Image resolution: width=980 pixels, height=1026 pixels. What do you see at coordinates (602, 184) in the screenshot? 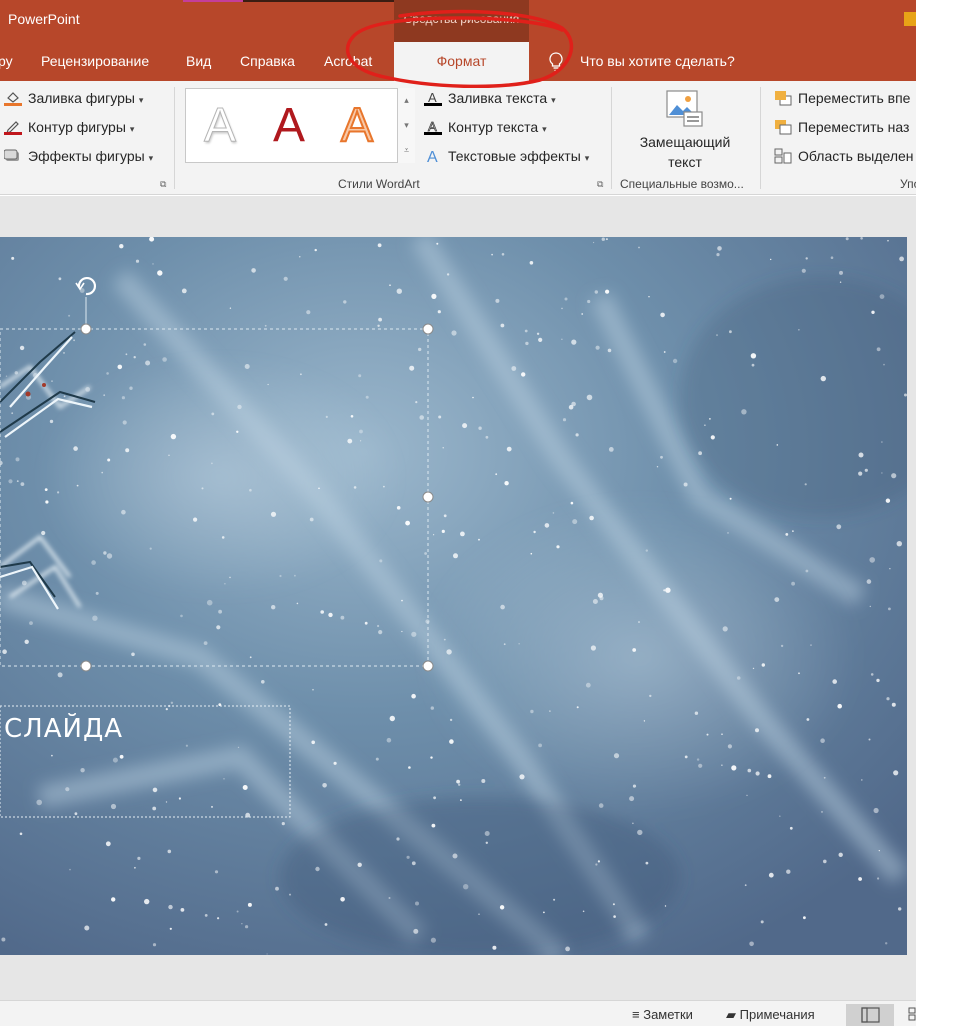
I see `wordart-launcher-icon: ⧉` at bounding box center [602, 184].